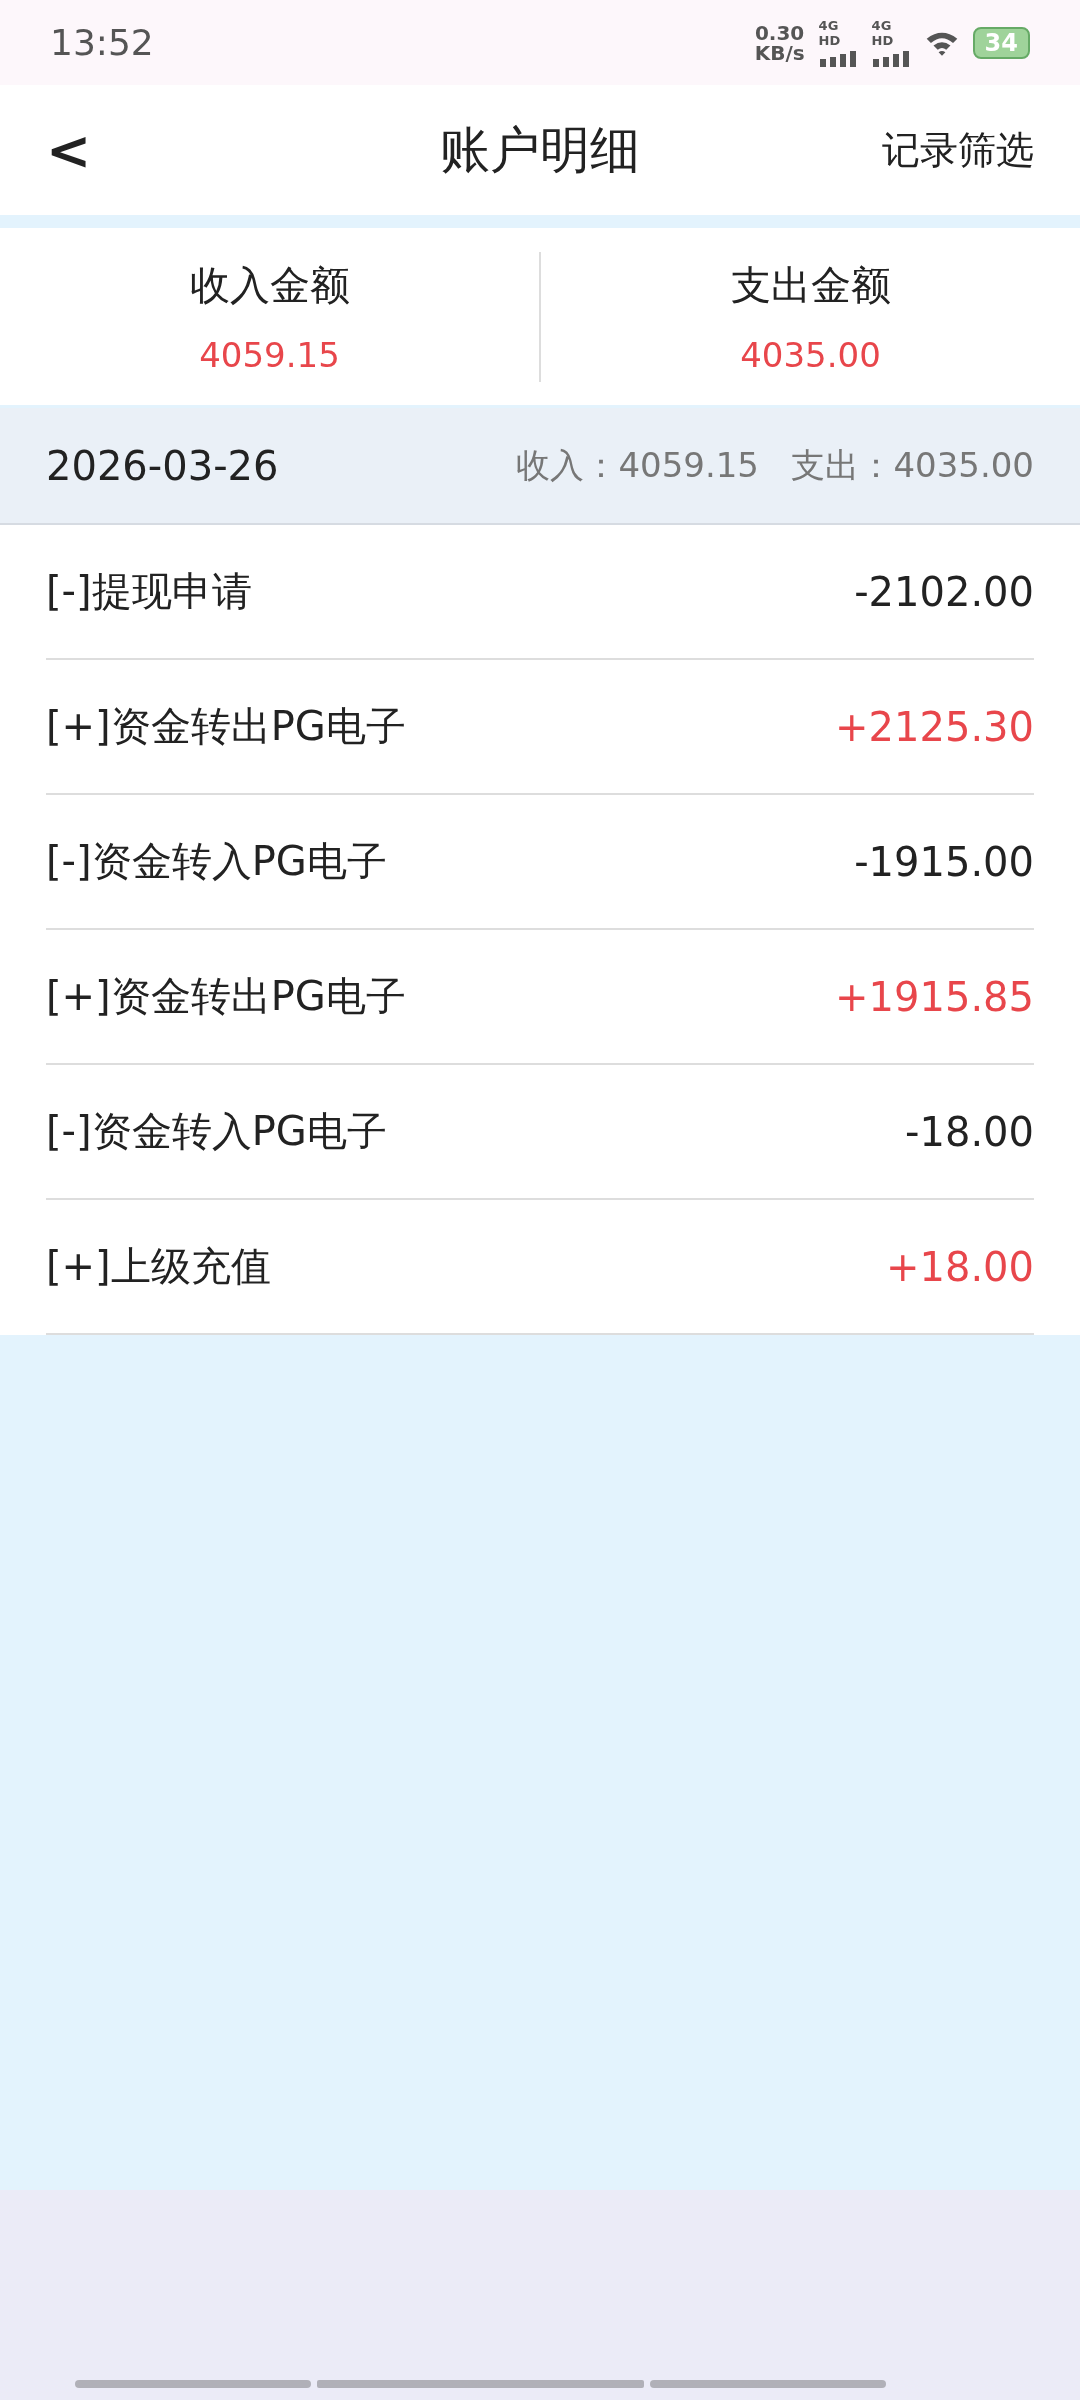  What do you see at coordinates (944, 591) in the screenshot?
I see `record-amount: -2102.00` at bounding box center [944, 591].